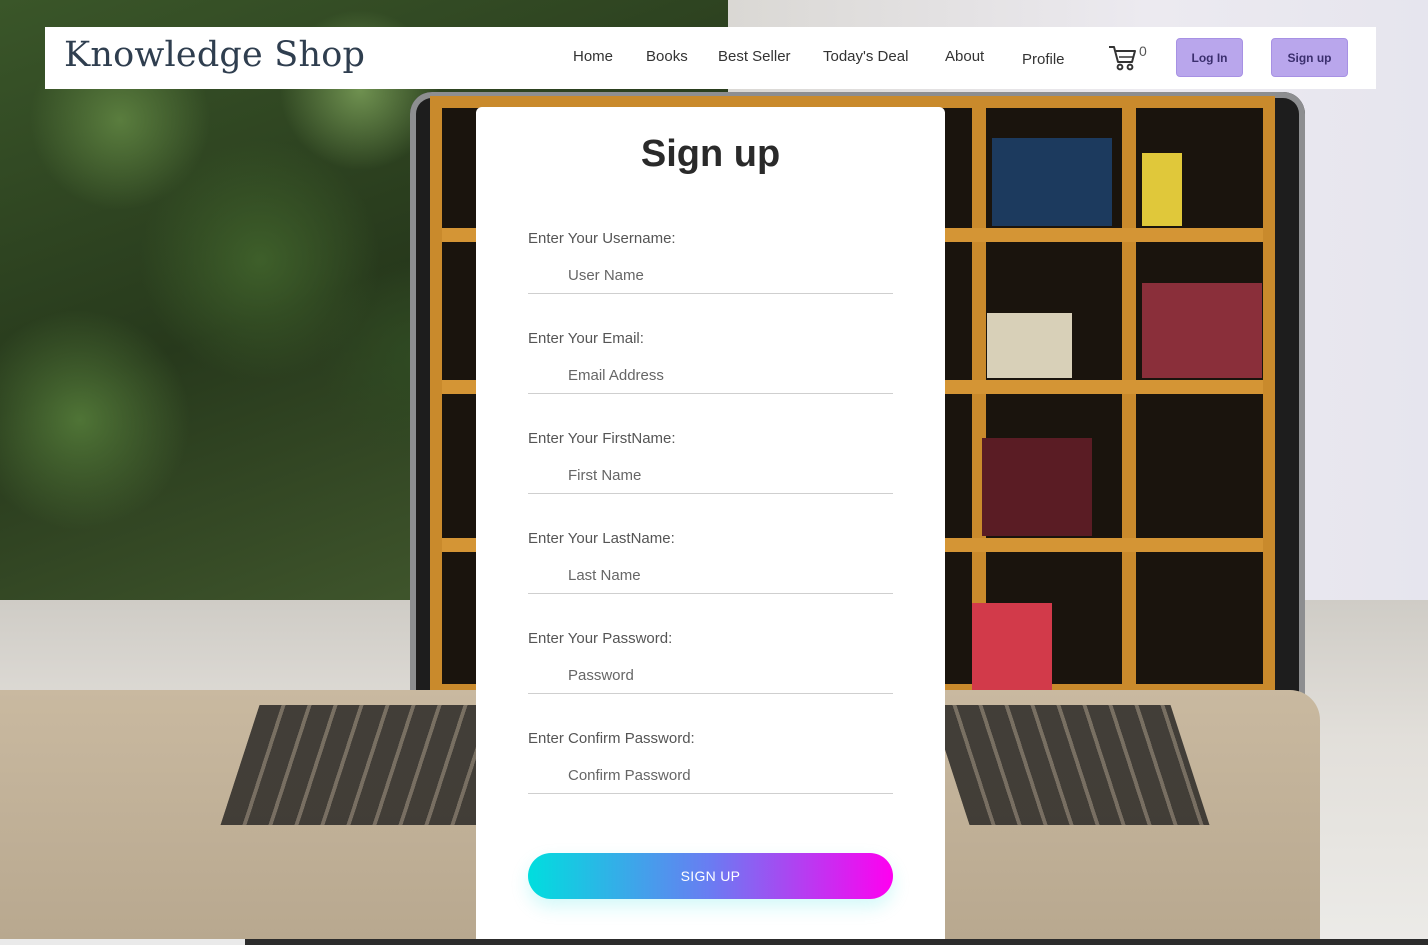  Describe the element at coordinates (710, 273) in the screenshot. I see `username-input` at that location.